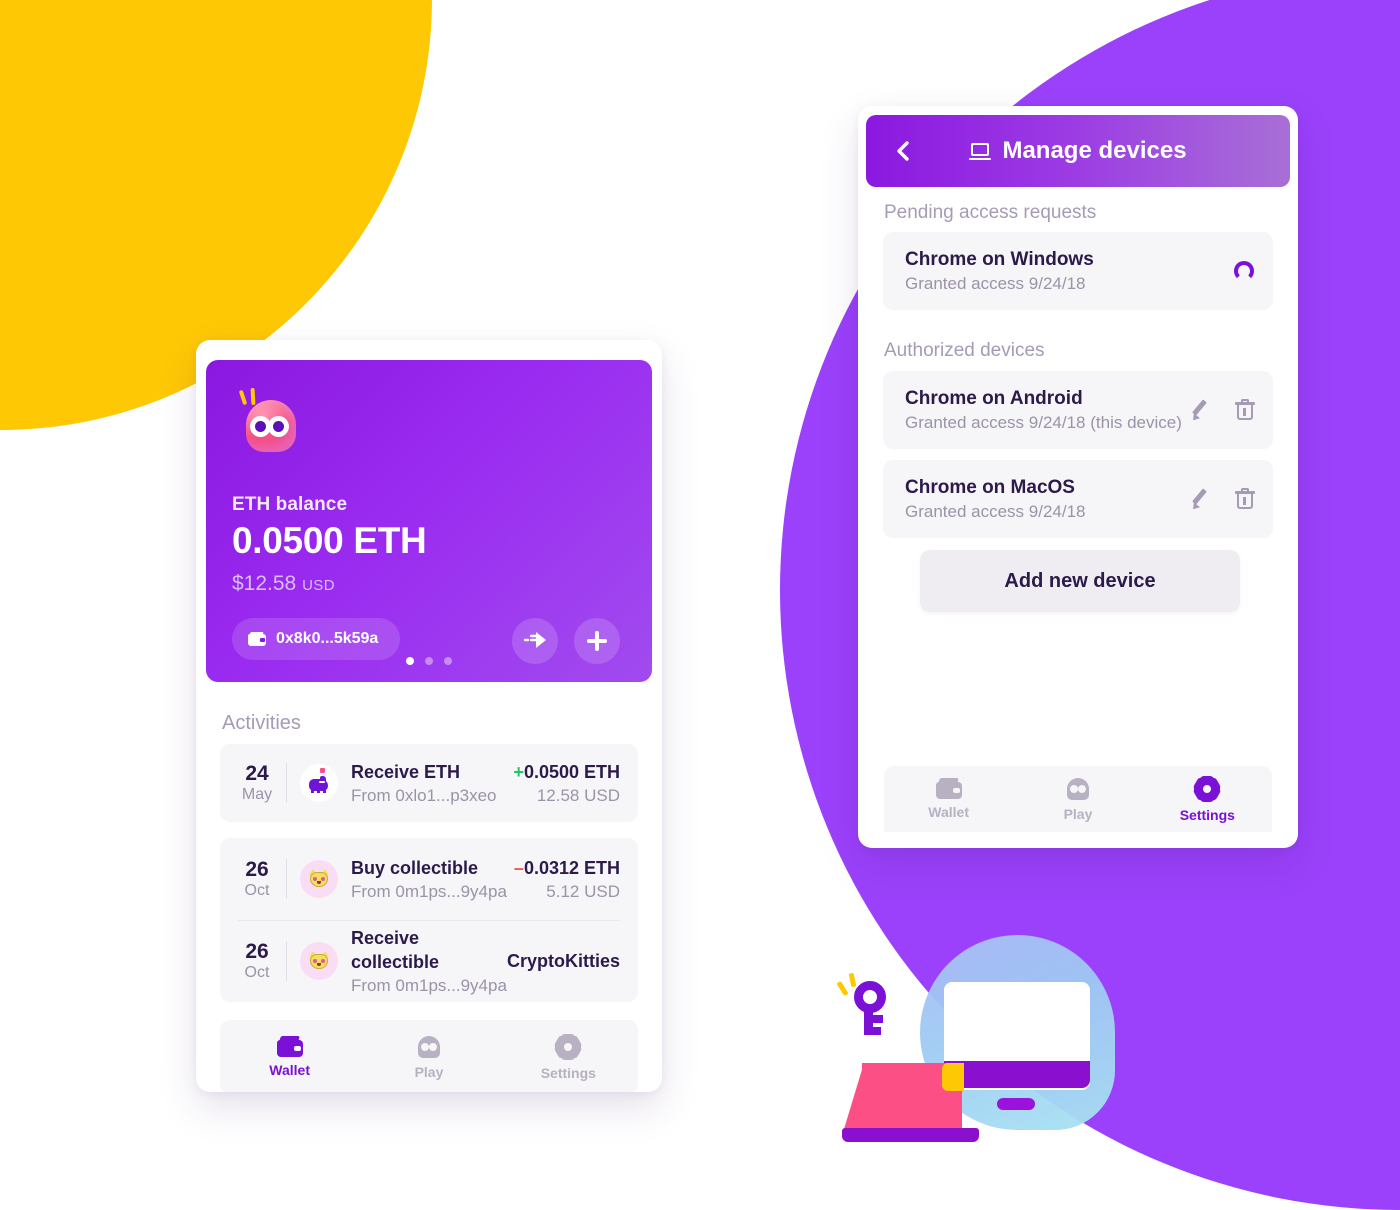 Image resolution: width=1400 pixels, height=1210 pixels. What do you see at coordinates (1047, 499) in the screenshot?
I see `device-info: Chrome on MacOS Granted access 9/24/18` at bounding box center [1047, 499].